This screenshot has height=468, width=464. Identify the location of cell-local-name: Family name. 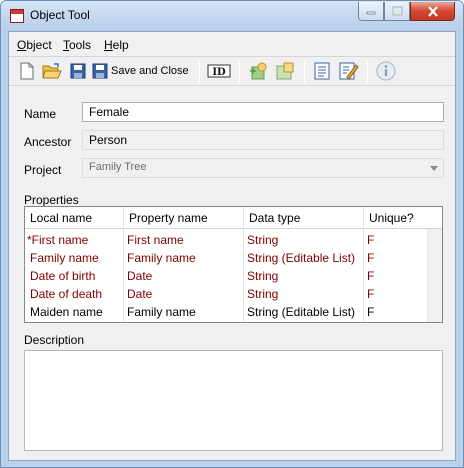
(64, 258).